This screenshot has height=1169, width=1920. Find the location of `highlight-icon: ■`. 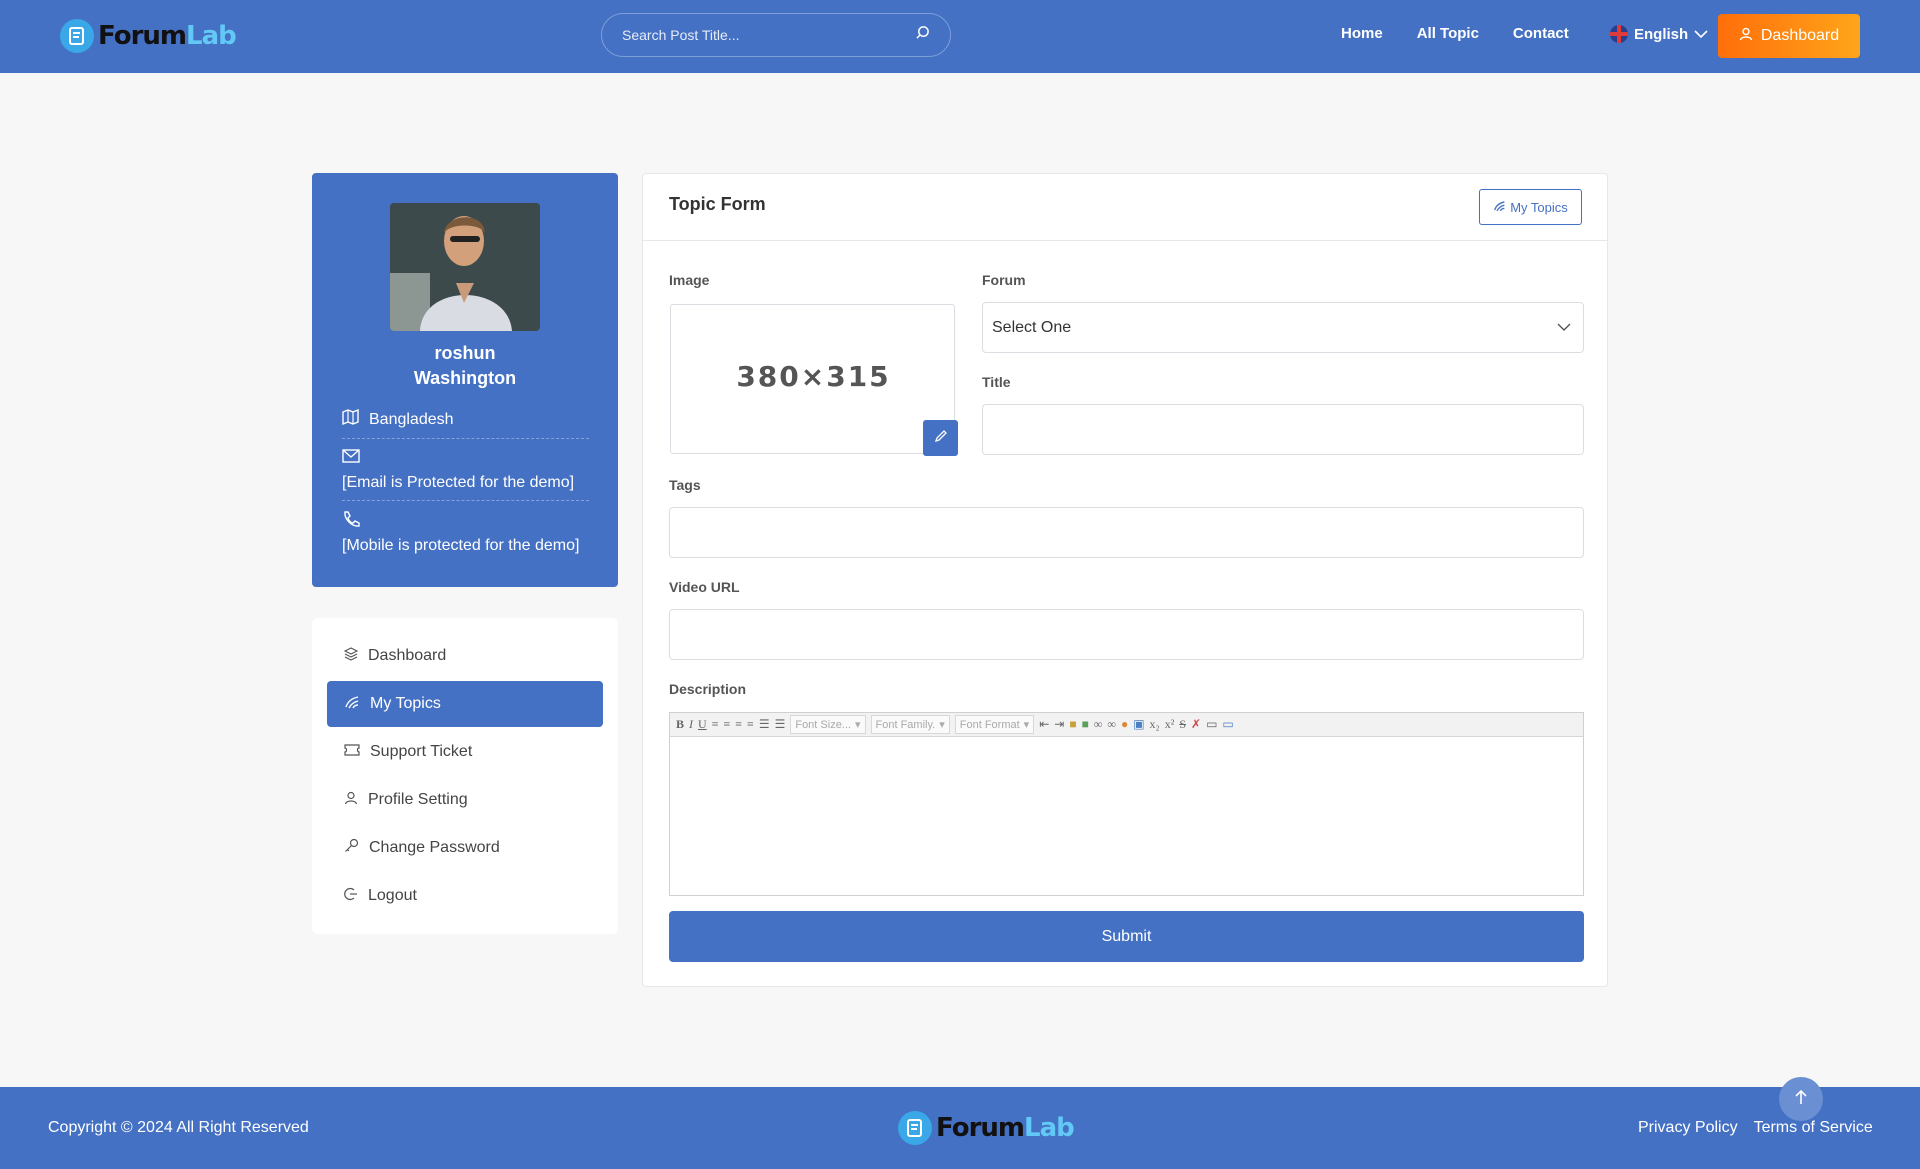

highlight-icon: ■ is located at coordinates (1085, 724).